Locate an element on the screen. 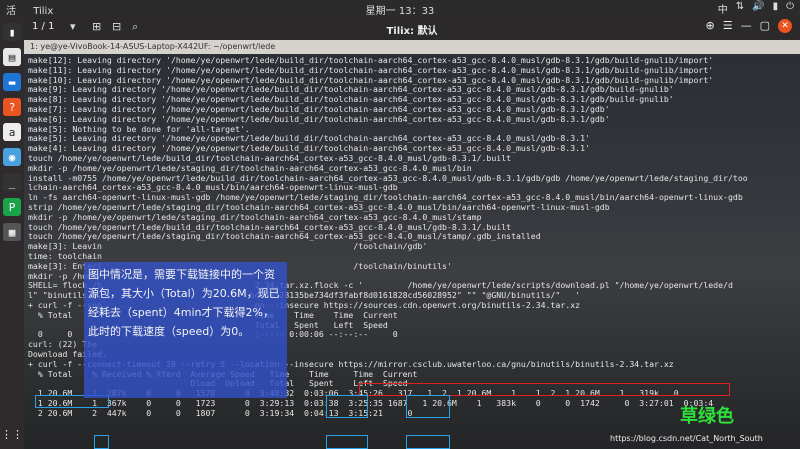 This screenshot has height=449, width=800. minimize-icon: — is located at coordinates (746, 26).